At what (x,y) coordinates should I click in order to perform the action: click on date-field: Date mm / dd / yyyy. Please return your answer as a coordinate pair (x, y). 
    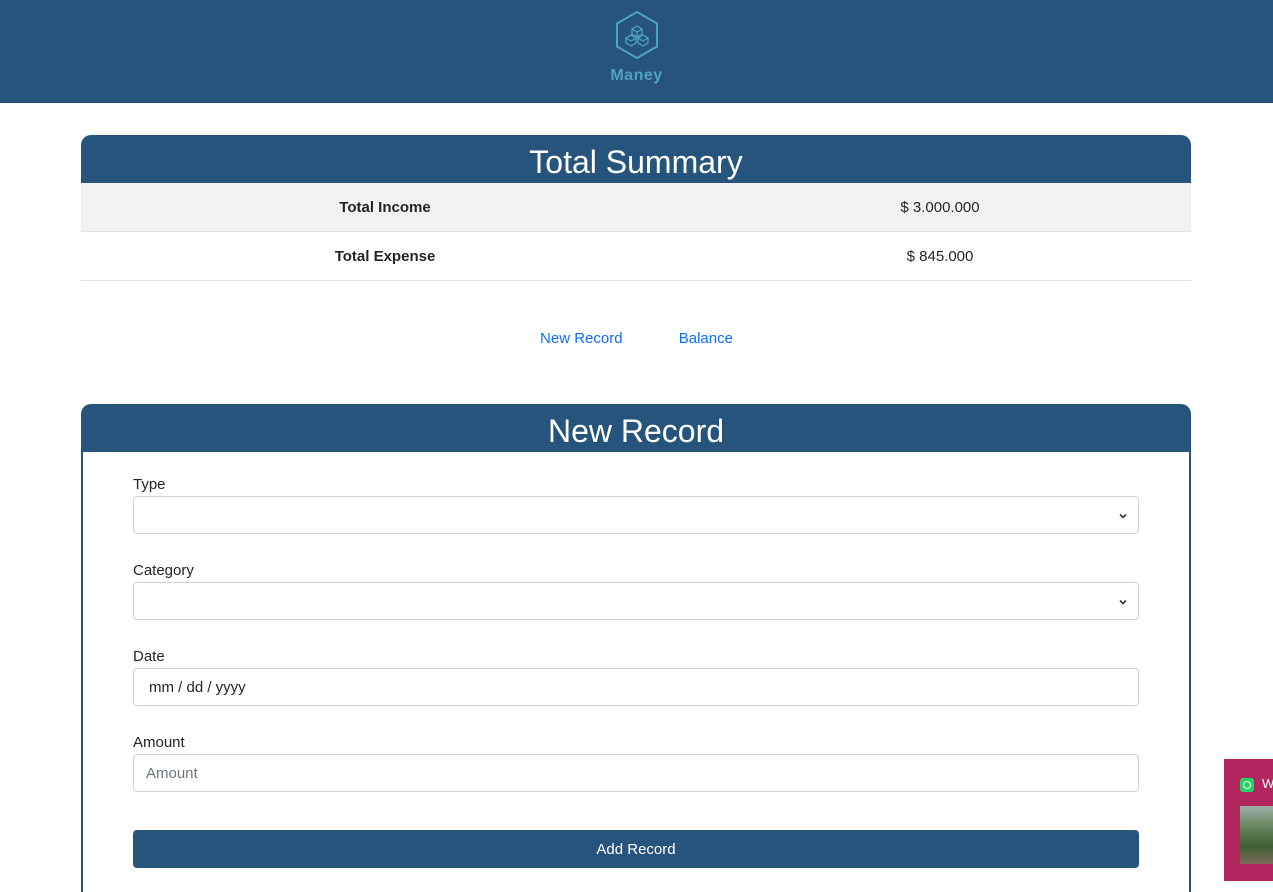
    Looking at the image, I should click on (636, 677).